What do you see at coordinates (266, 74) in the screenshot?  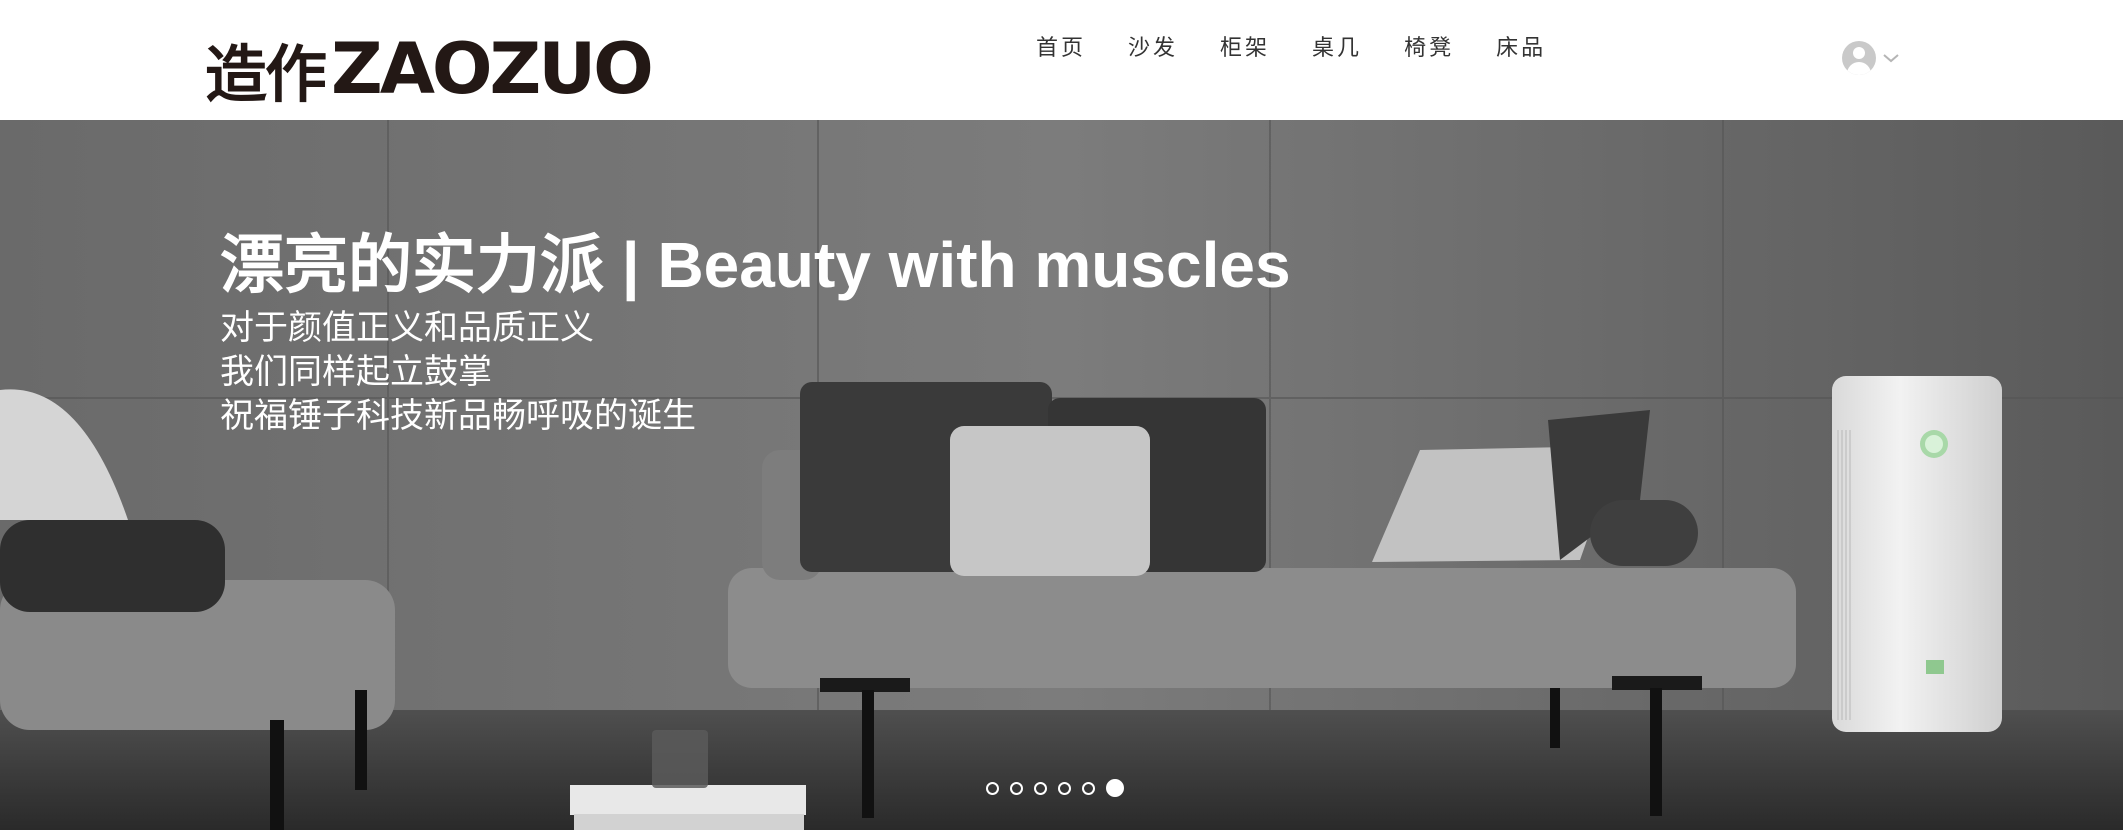 I see `logo-cn: 造作` at bounding box center [266, 74].